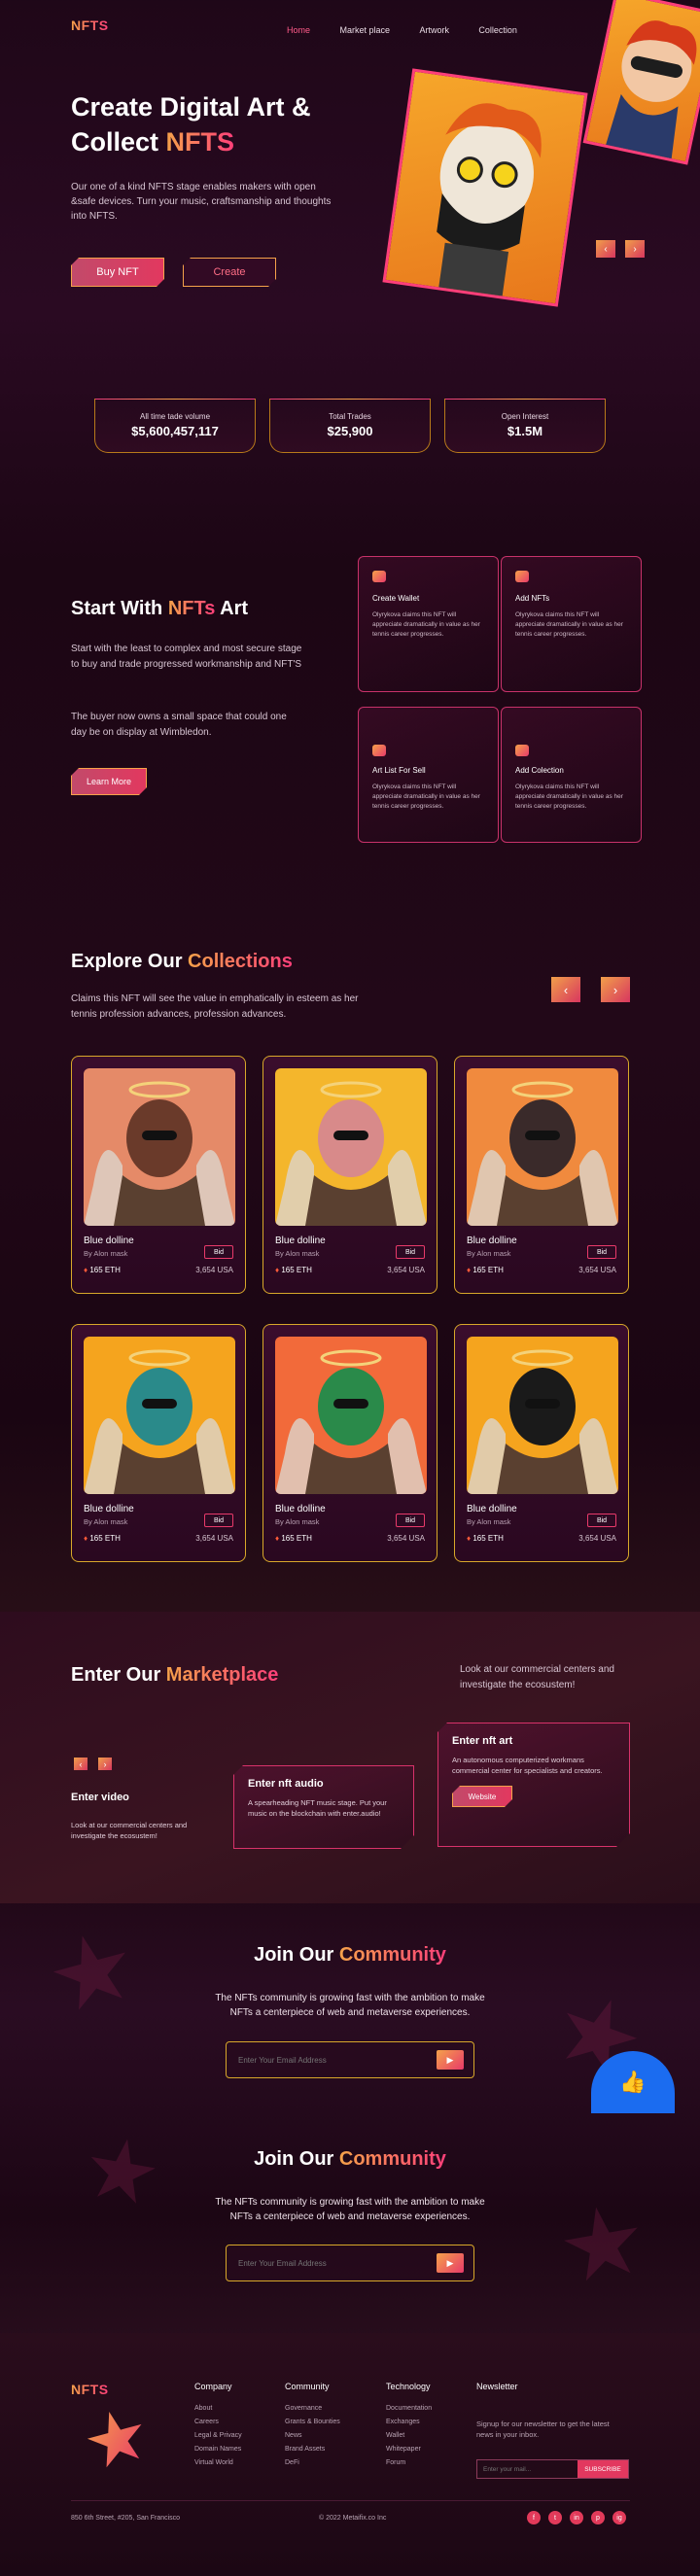  I want to click on send-icon: ▶, so click(450, 2262).